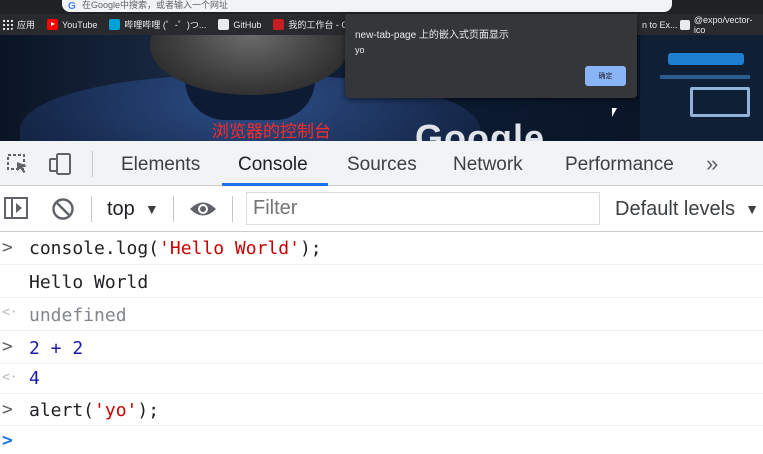  Describe the element at coordinates (605, 76) in the screenshot. I see `alert-ok-button: 确定` at that location.